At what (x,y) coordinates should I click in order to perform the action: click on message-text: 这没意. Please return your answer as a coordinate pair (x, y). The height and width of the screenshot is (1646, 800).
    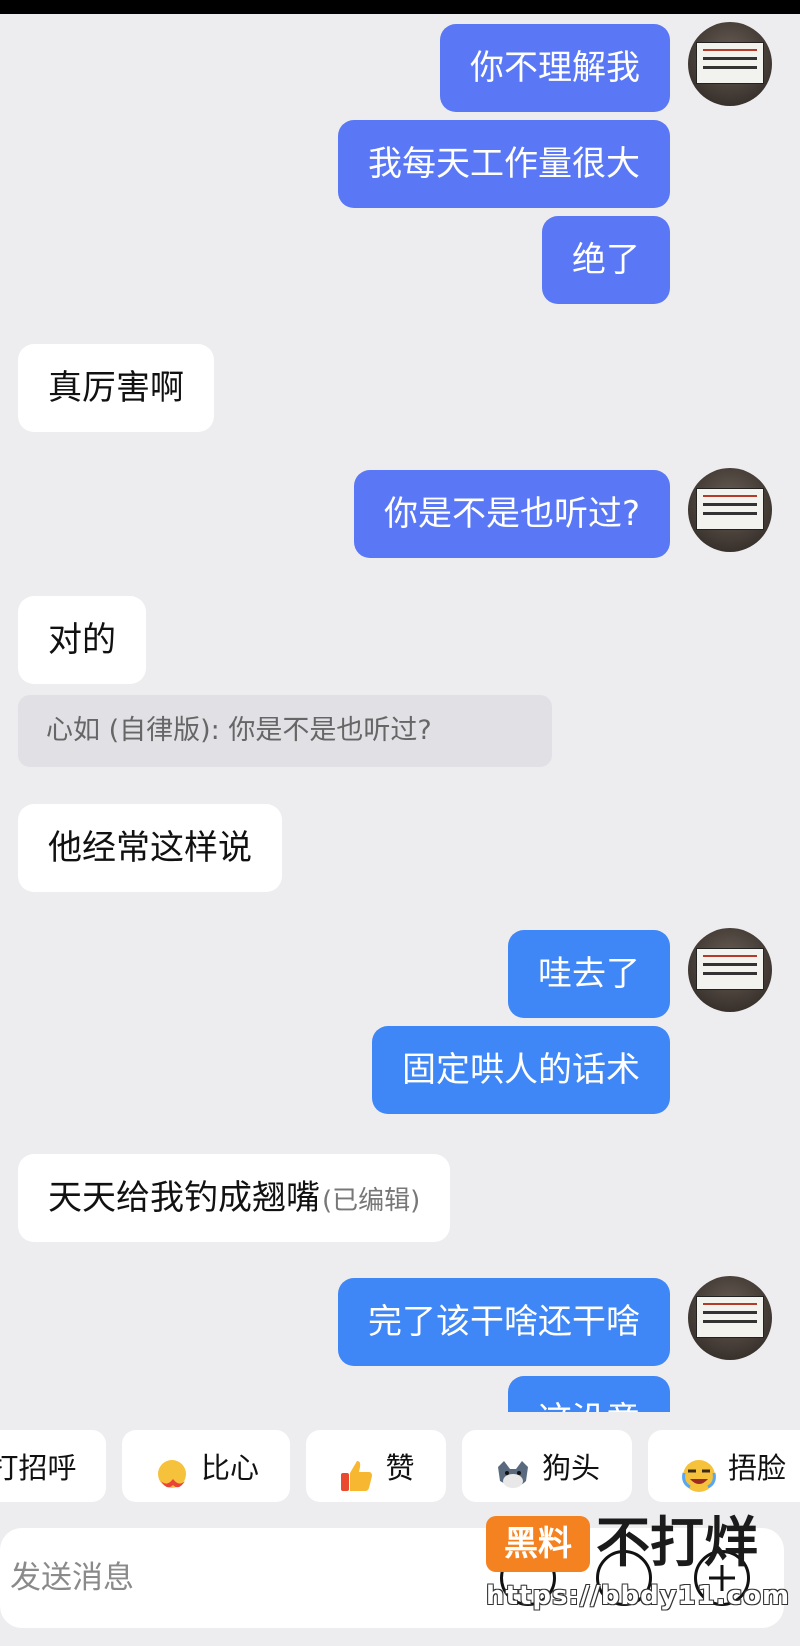
    Looking at the image, I should click on (589, 1406).